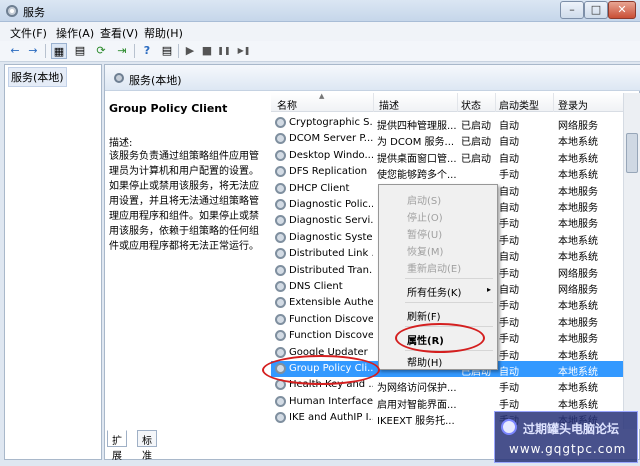 The height and width of the screenshot is (466, 640). What do you see at coordinates (434, 291) in the screenshot?
I see `menu-item-all-tasks: 所有任务(K)` at bounding box center [434, 291].